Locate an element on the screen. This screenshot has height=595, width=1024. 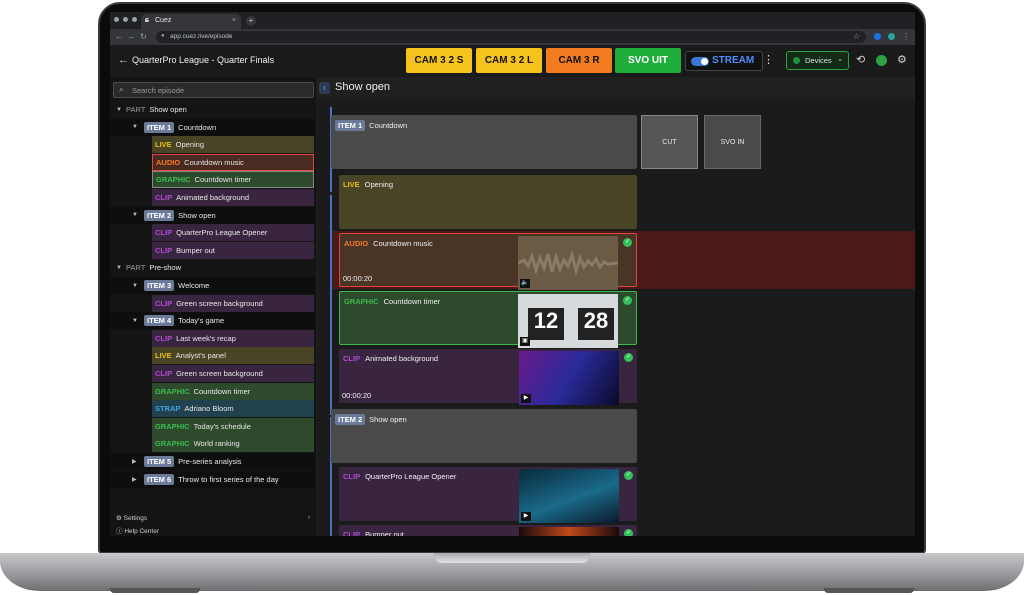
back-nav-icon: ← is located at coordinates (119, 36).